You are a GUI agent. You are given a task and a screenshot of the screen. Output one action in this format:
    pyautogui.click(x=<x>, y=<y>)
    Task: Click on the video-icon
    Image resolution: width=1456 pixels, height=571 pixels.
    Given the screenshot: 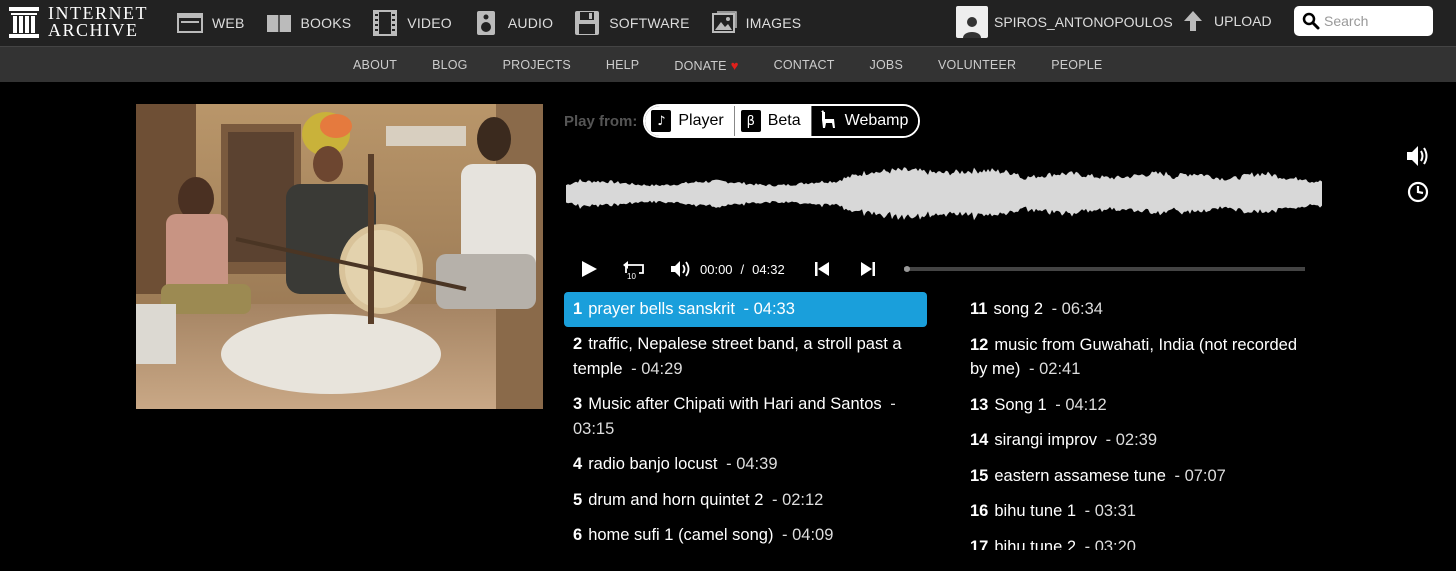 What is the action you would take?
    pyautogui.click(x=385, y=23)
    